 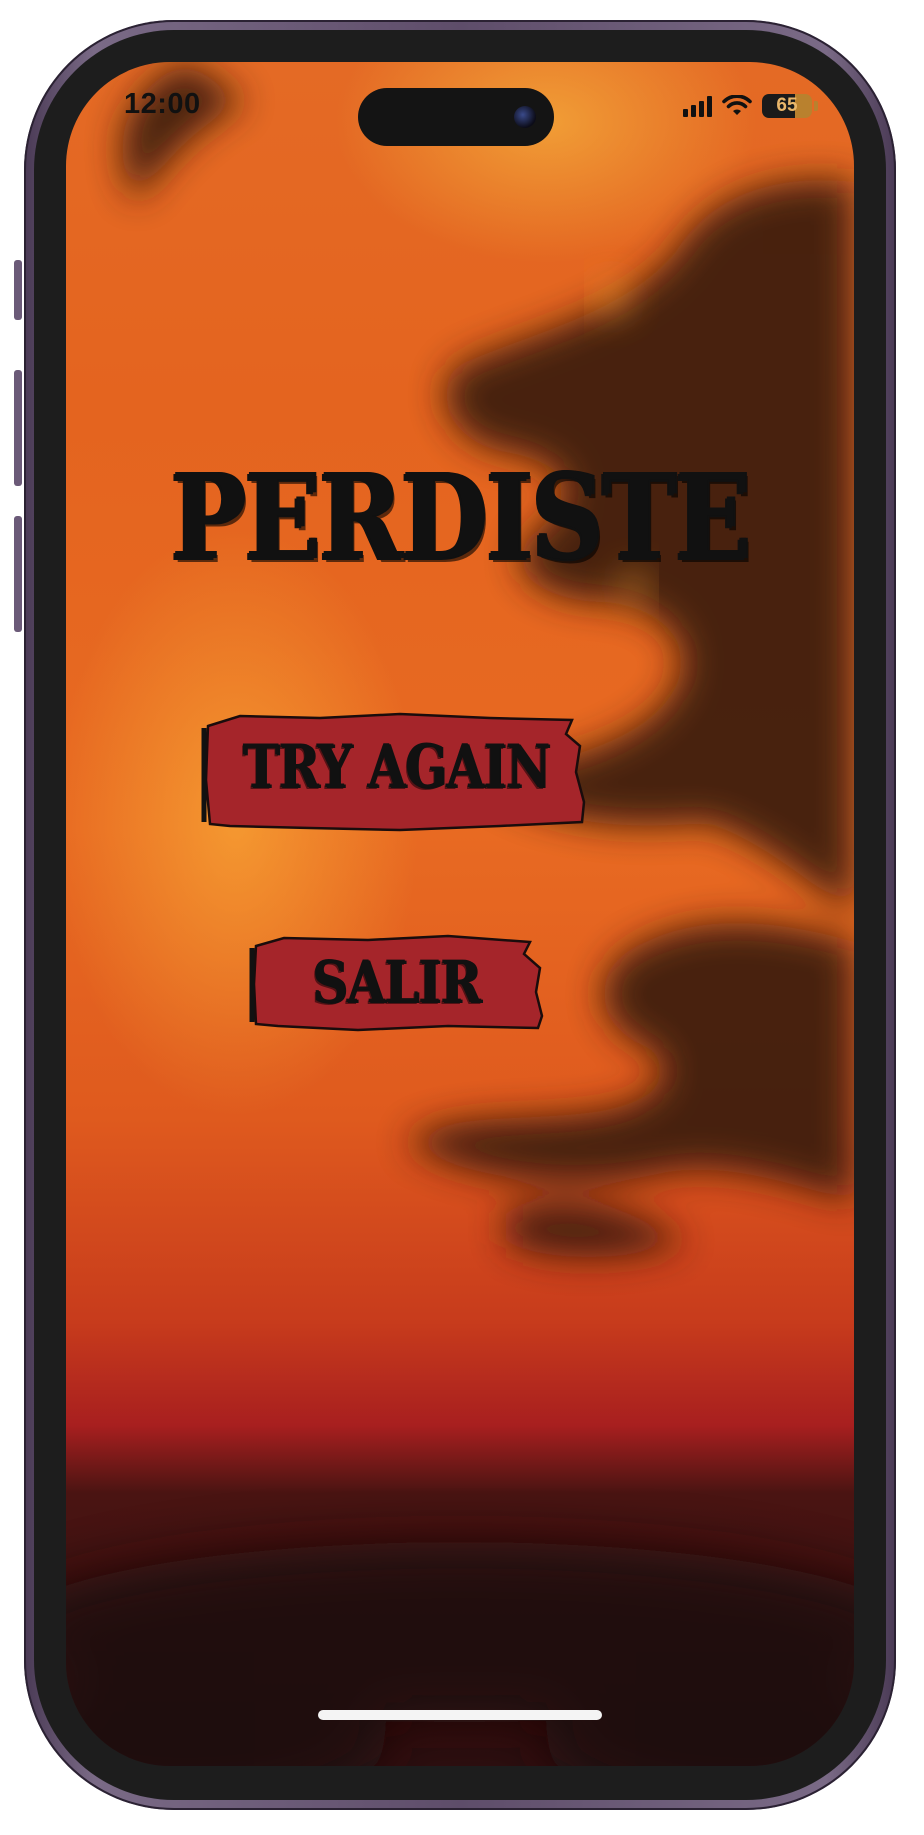 I want to click on dynamic-island, so click(x=456, y=117).